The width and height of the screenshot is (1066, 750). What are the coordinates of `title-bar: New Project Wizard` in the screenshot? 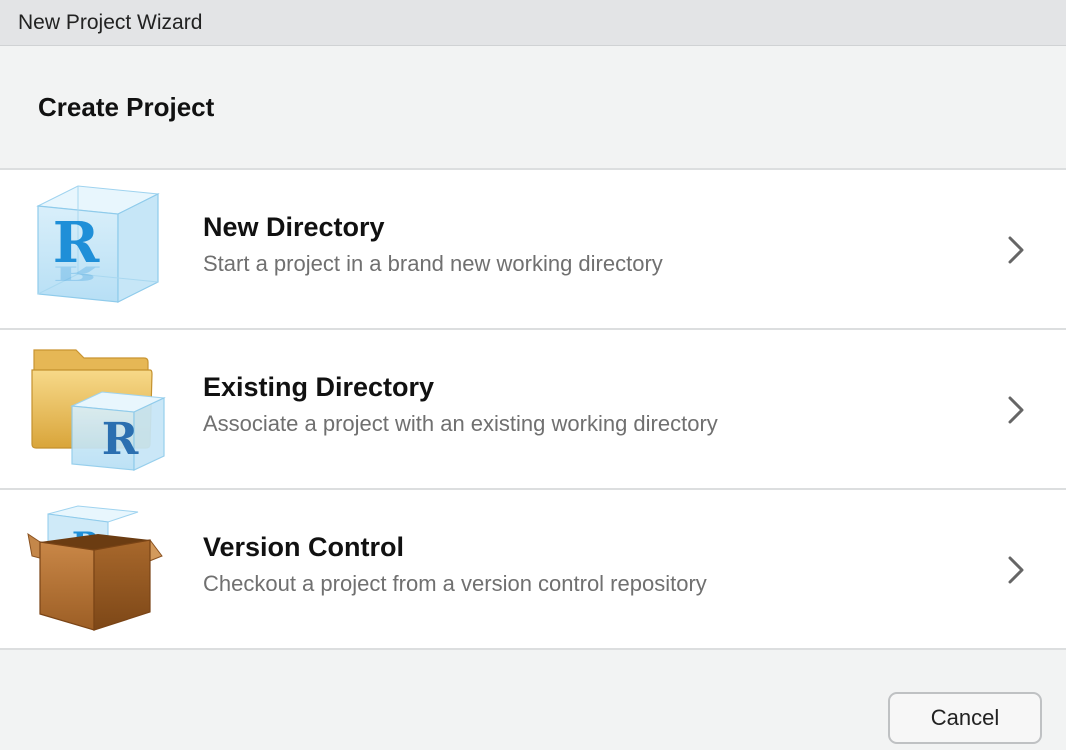 It's located at (533, 23).